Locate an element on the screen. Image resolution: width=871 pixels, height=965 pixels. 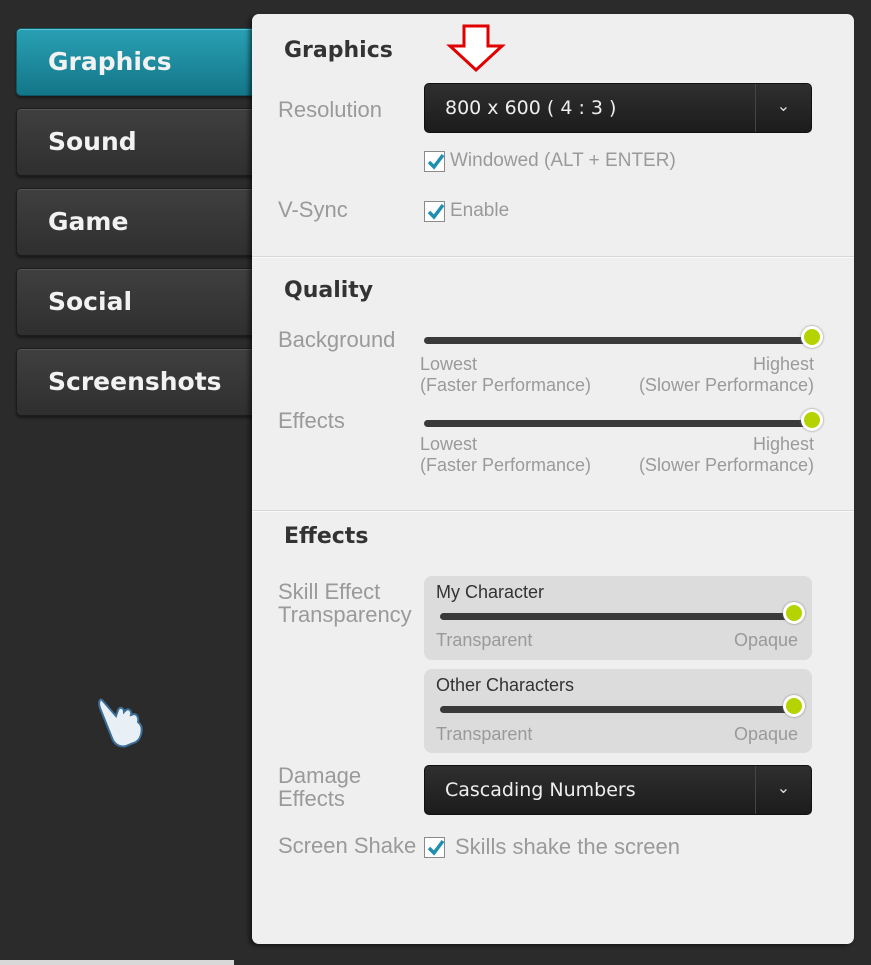
label-line: Effects is located at coordinates (311, 798).